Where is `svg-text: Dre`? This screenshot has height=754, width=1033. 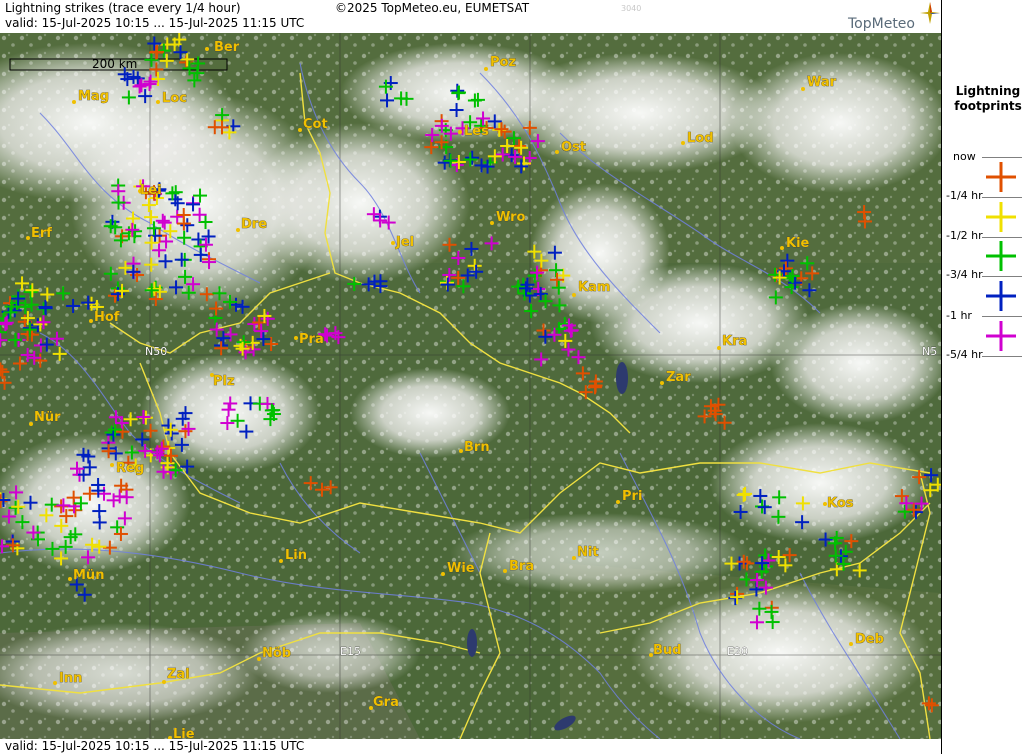 svg-text: Dre is located at coordinates (254, 224).